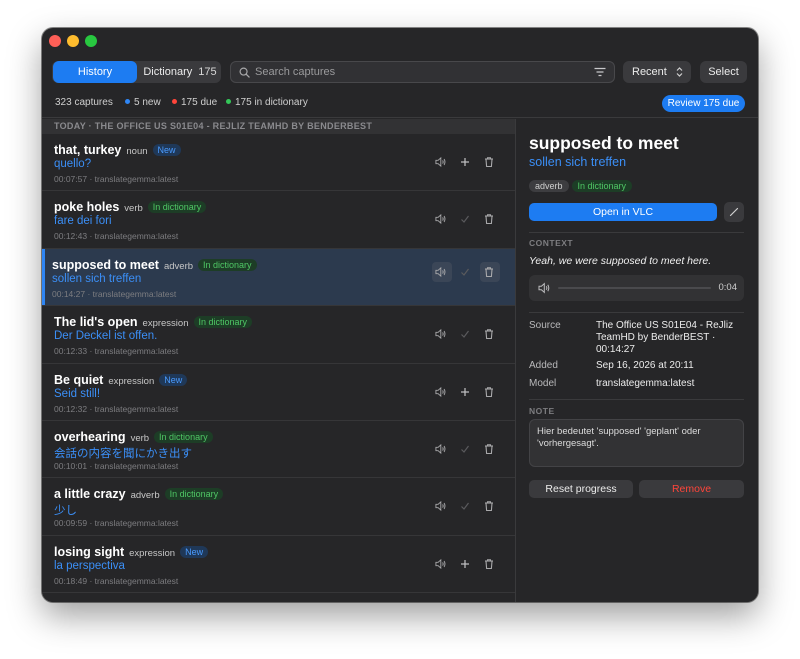  What do you see at coordinates (649, 72) in the screenshot?
I see `sort-label: Recent` at bounding box center [649, 72].